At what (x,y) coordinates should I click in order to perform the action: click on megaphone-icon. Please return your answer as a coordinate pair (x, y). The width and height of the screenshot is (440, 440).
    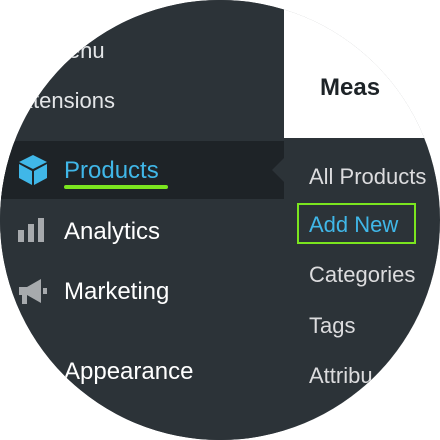
    Looking at the image, I should click on (32, 294).